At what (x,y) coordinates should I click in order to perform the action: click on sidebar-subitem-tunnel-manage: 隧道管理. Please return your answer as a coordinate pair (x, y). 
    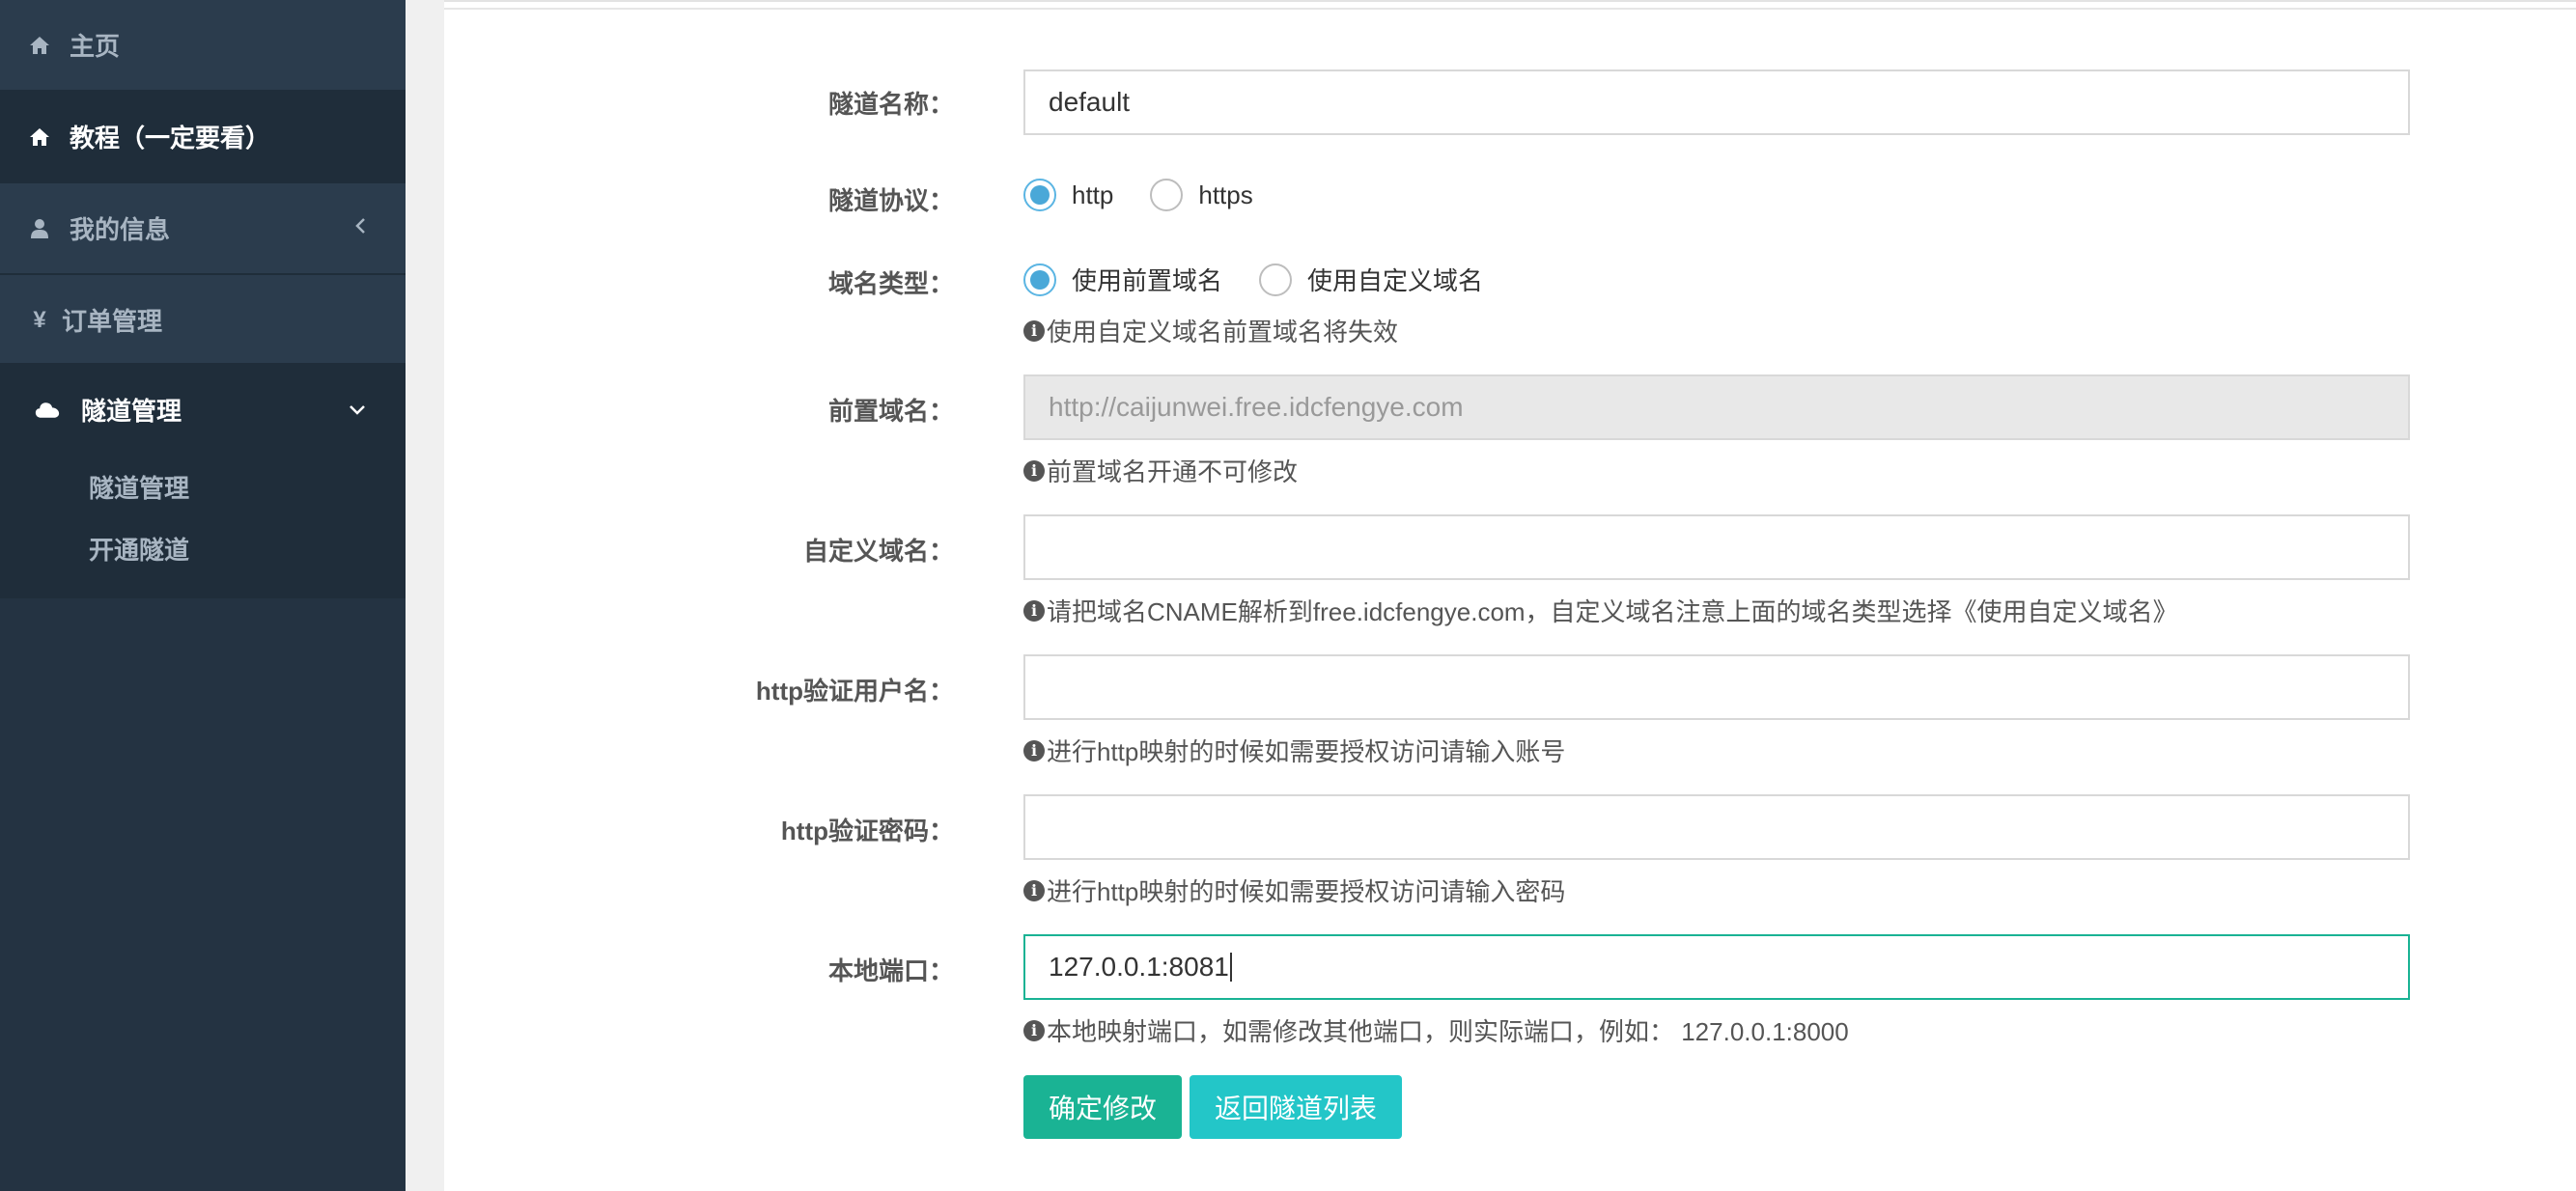
    Looking at the image, I should click on (139, 487).